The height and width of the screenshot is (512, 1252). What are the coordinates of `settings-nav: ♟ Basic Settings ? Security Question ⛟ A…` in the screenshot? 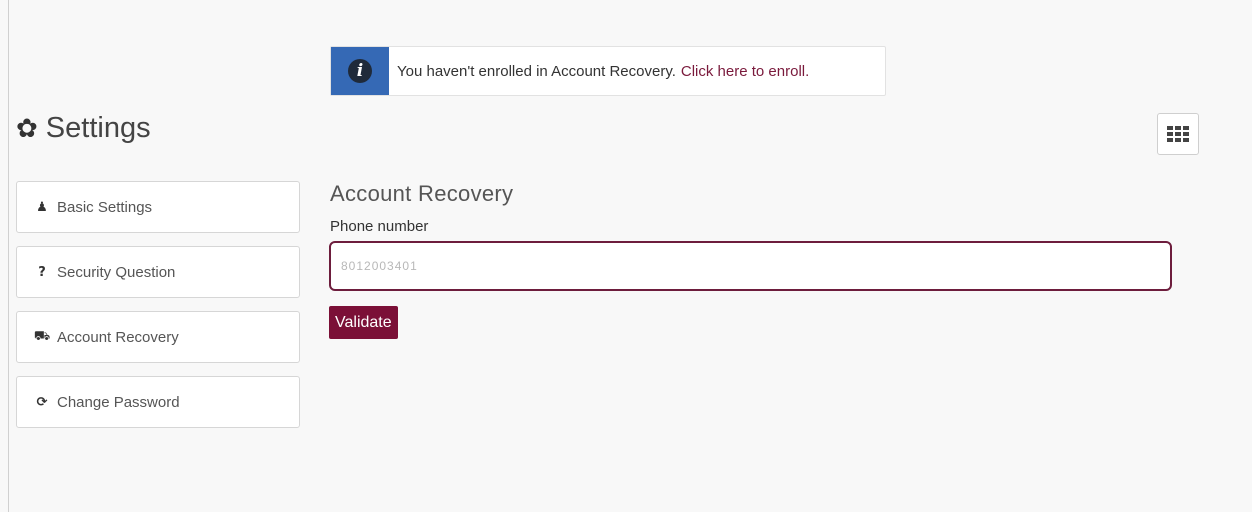 It's located at (158, 311).